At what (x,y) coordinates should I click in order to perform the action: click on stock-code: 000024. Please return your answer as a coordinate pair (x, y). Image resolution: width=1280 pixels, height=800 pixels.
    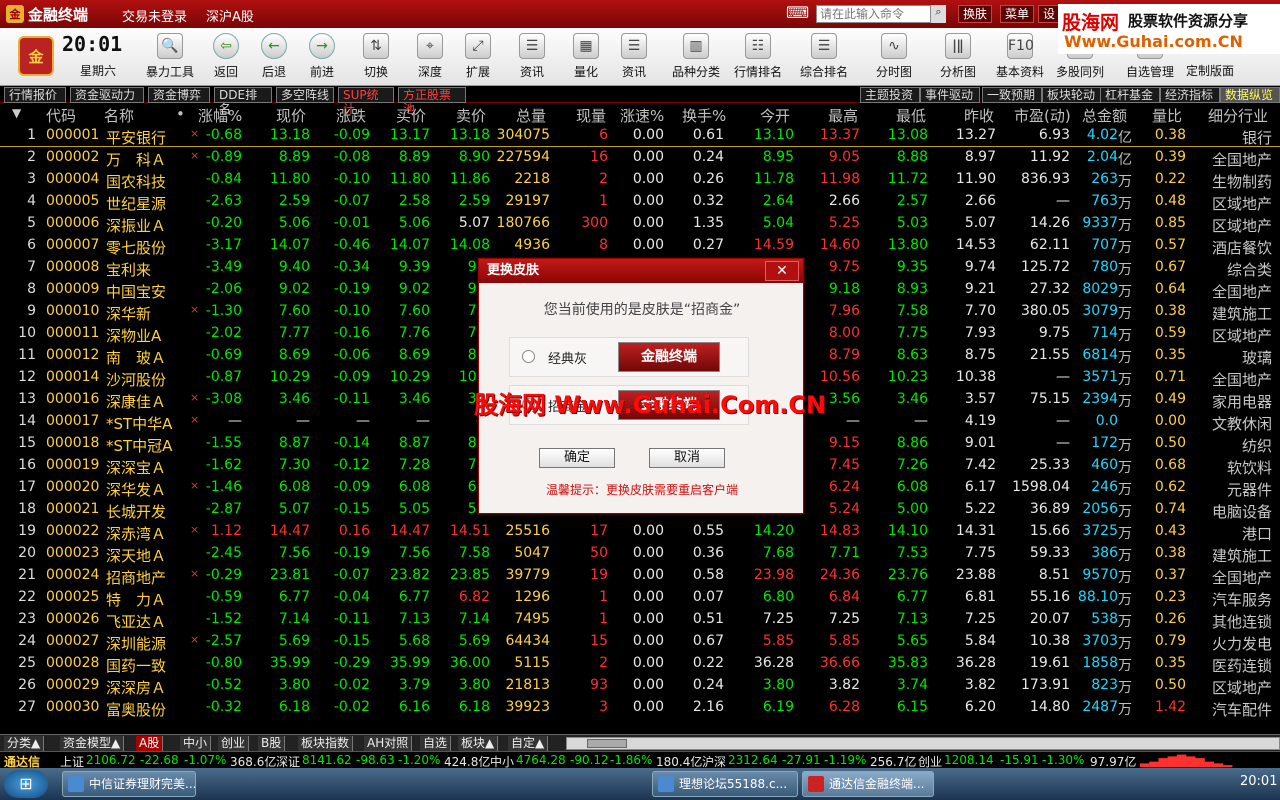
    Looking at the image, I should click on (75, 575).